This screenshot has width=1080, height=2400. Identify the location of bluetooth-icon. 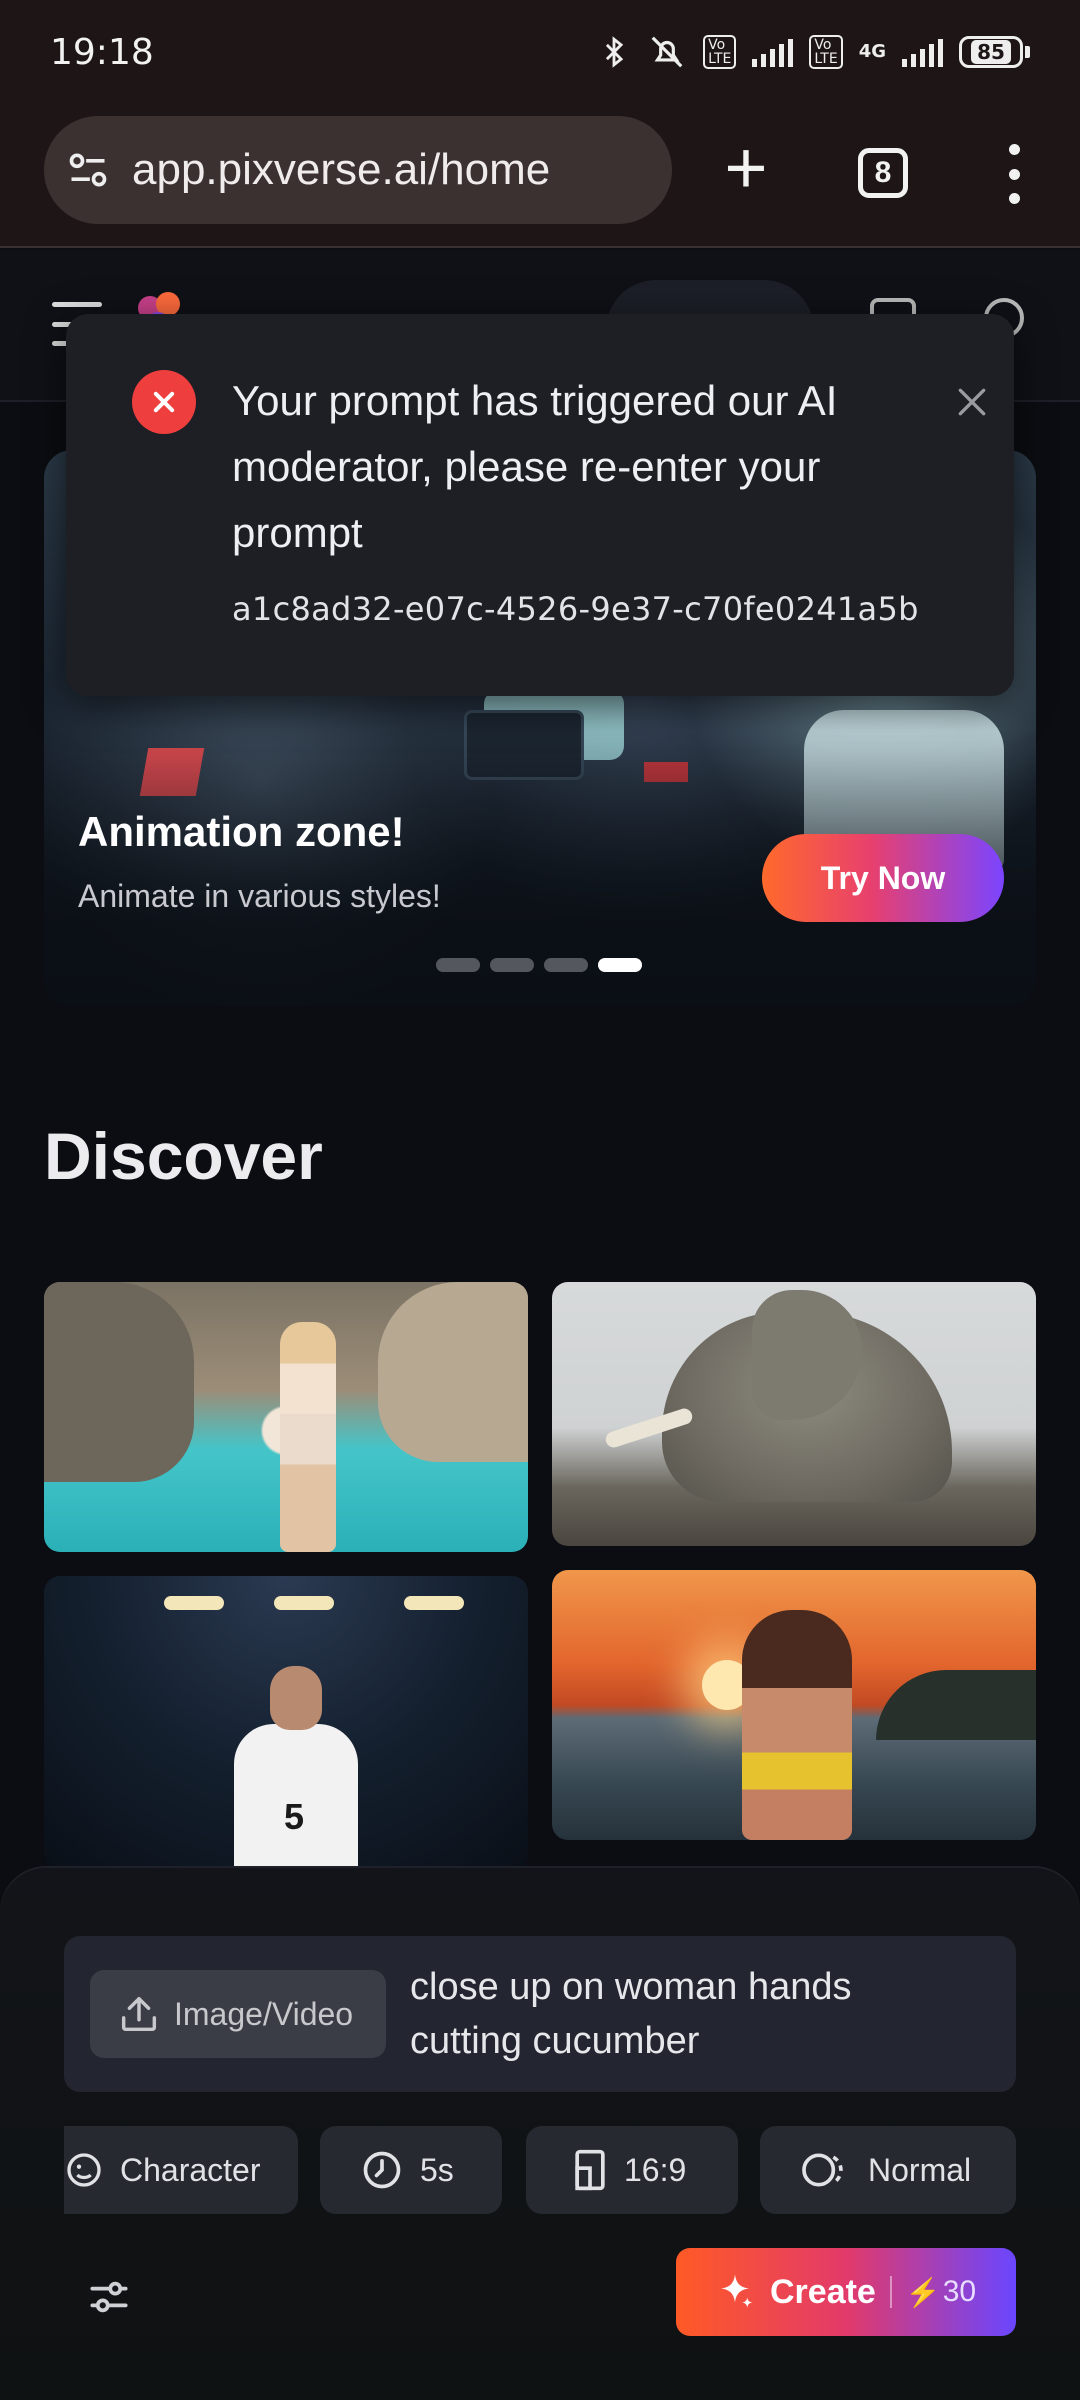
(615, 52).